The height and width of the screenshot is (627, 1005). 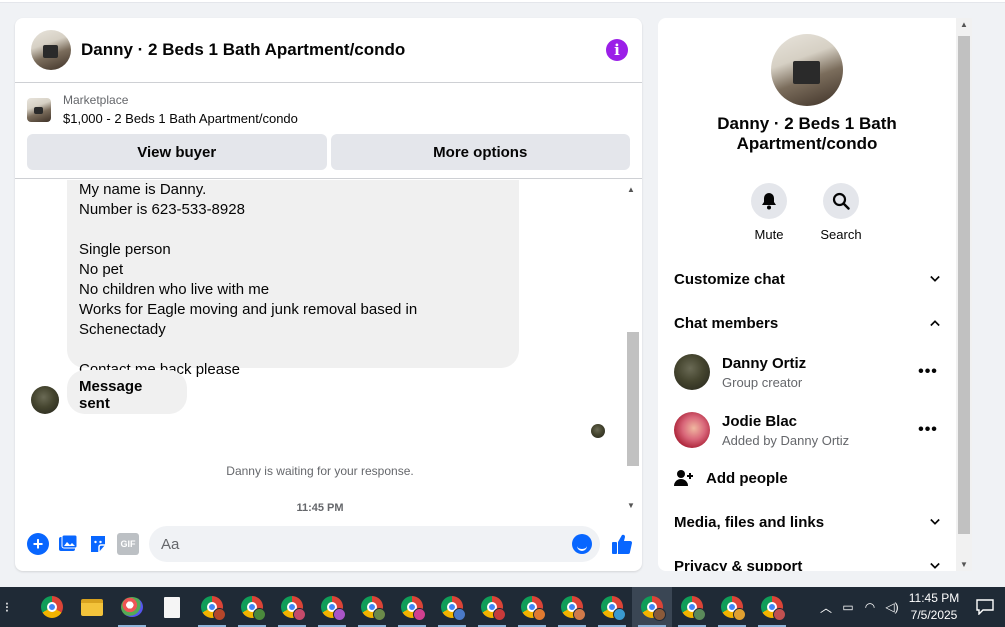 I want to click on side-panel-scrollbar: ▲ ▼, so click(x=964, y=294).